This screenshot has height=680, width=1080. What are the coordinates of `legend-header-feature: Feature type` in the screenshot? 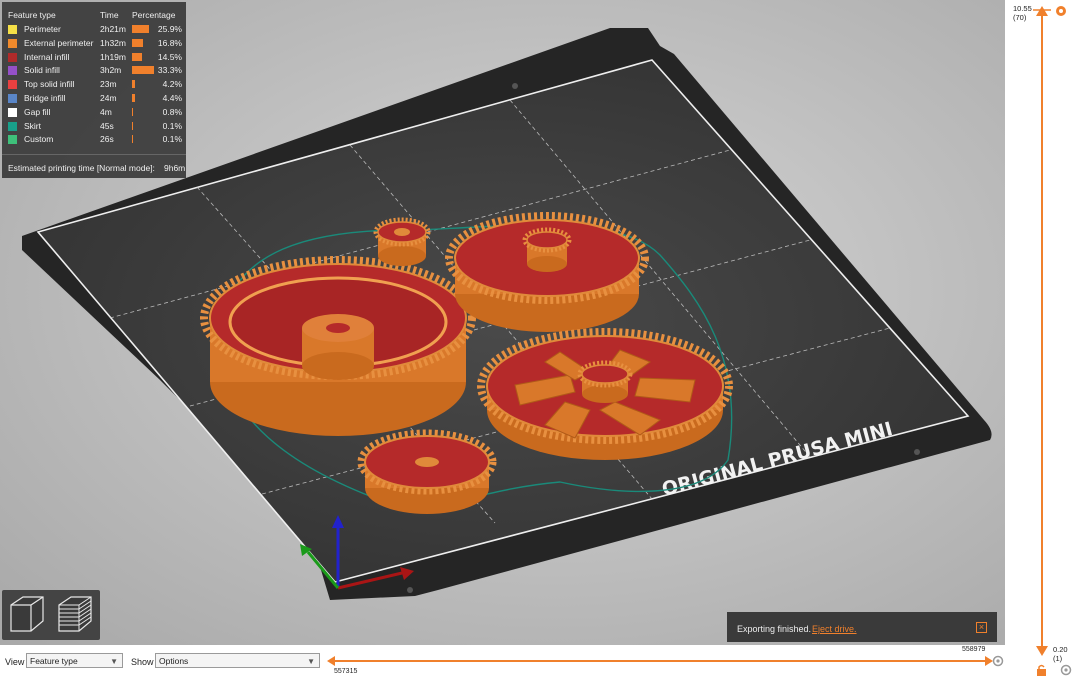 It's located at (32, 15).